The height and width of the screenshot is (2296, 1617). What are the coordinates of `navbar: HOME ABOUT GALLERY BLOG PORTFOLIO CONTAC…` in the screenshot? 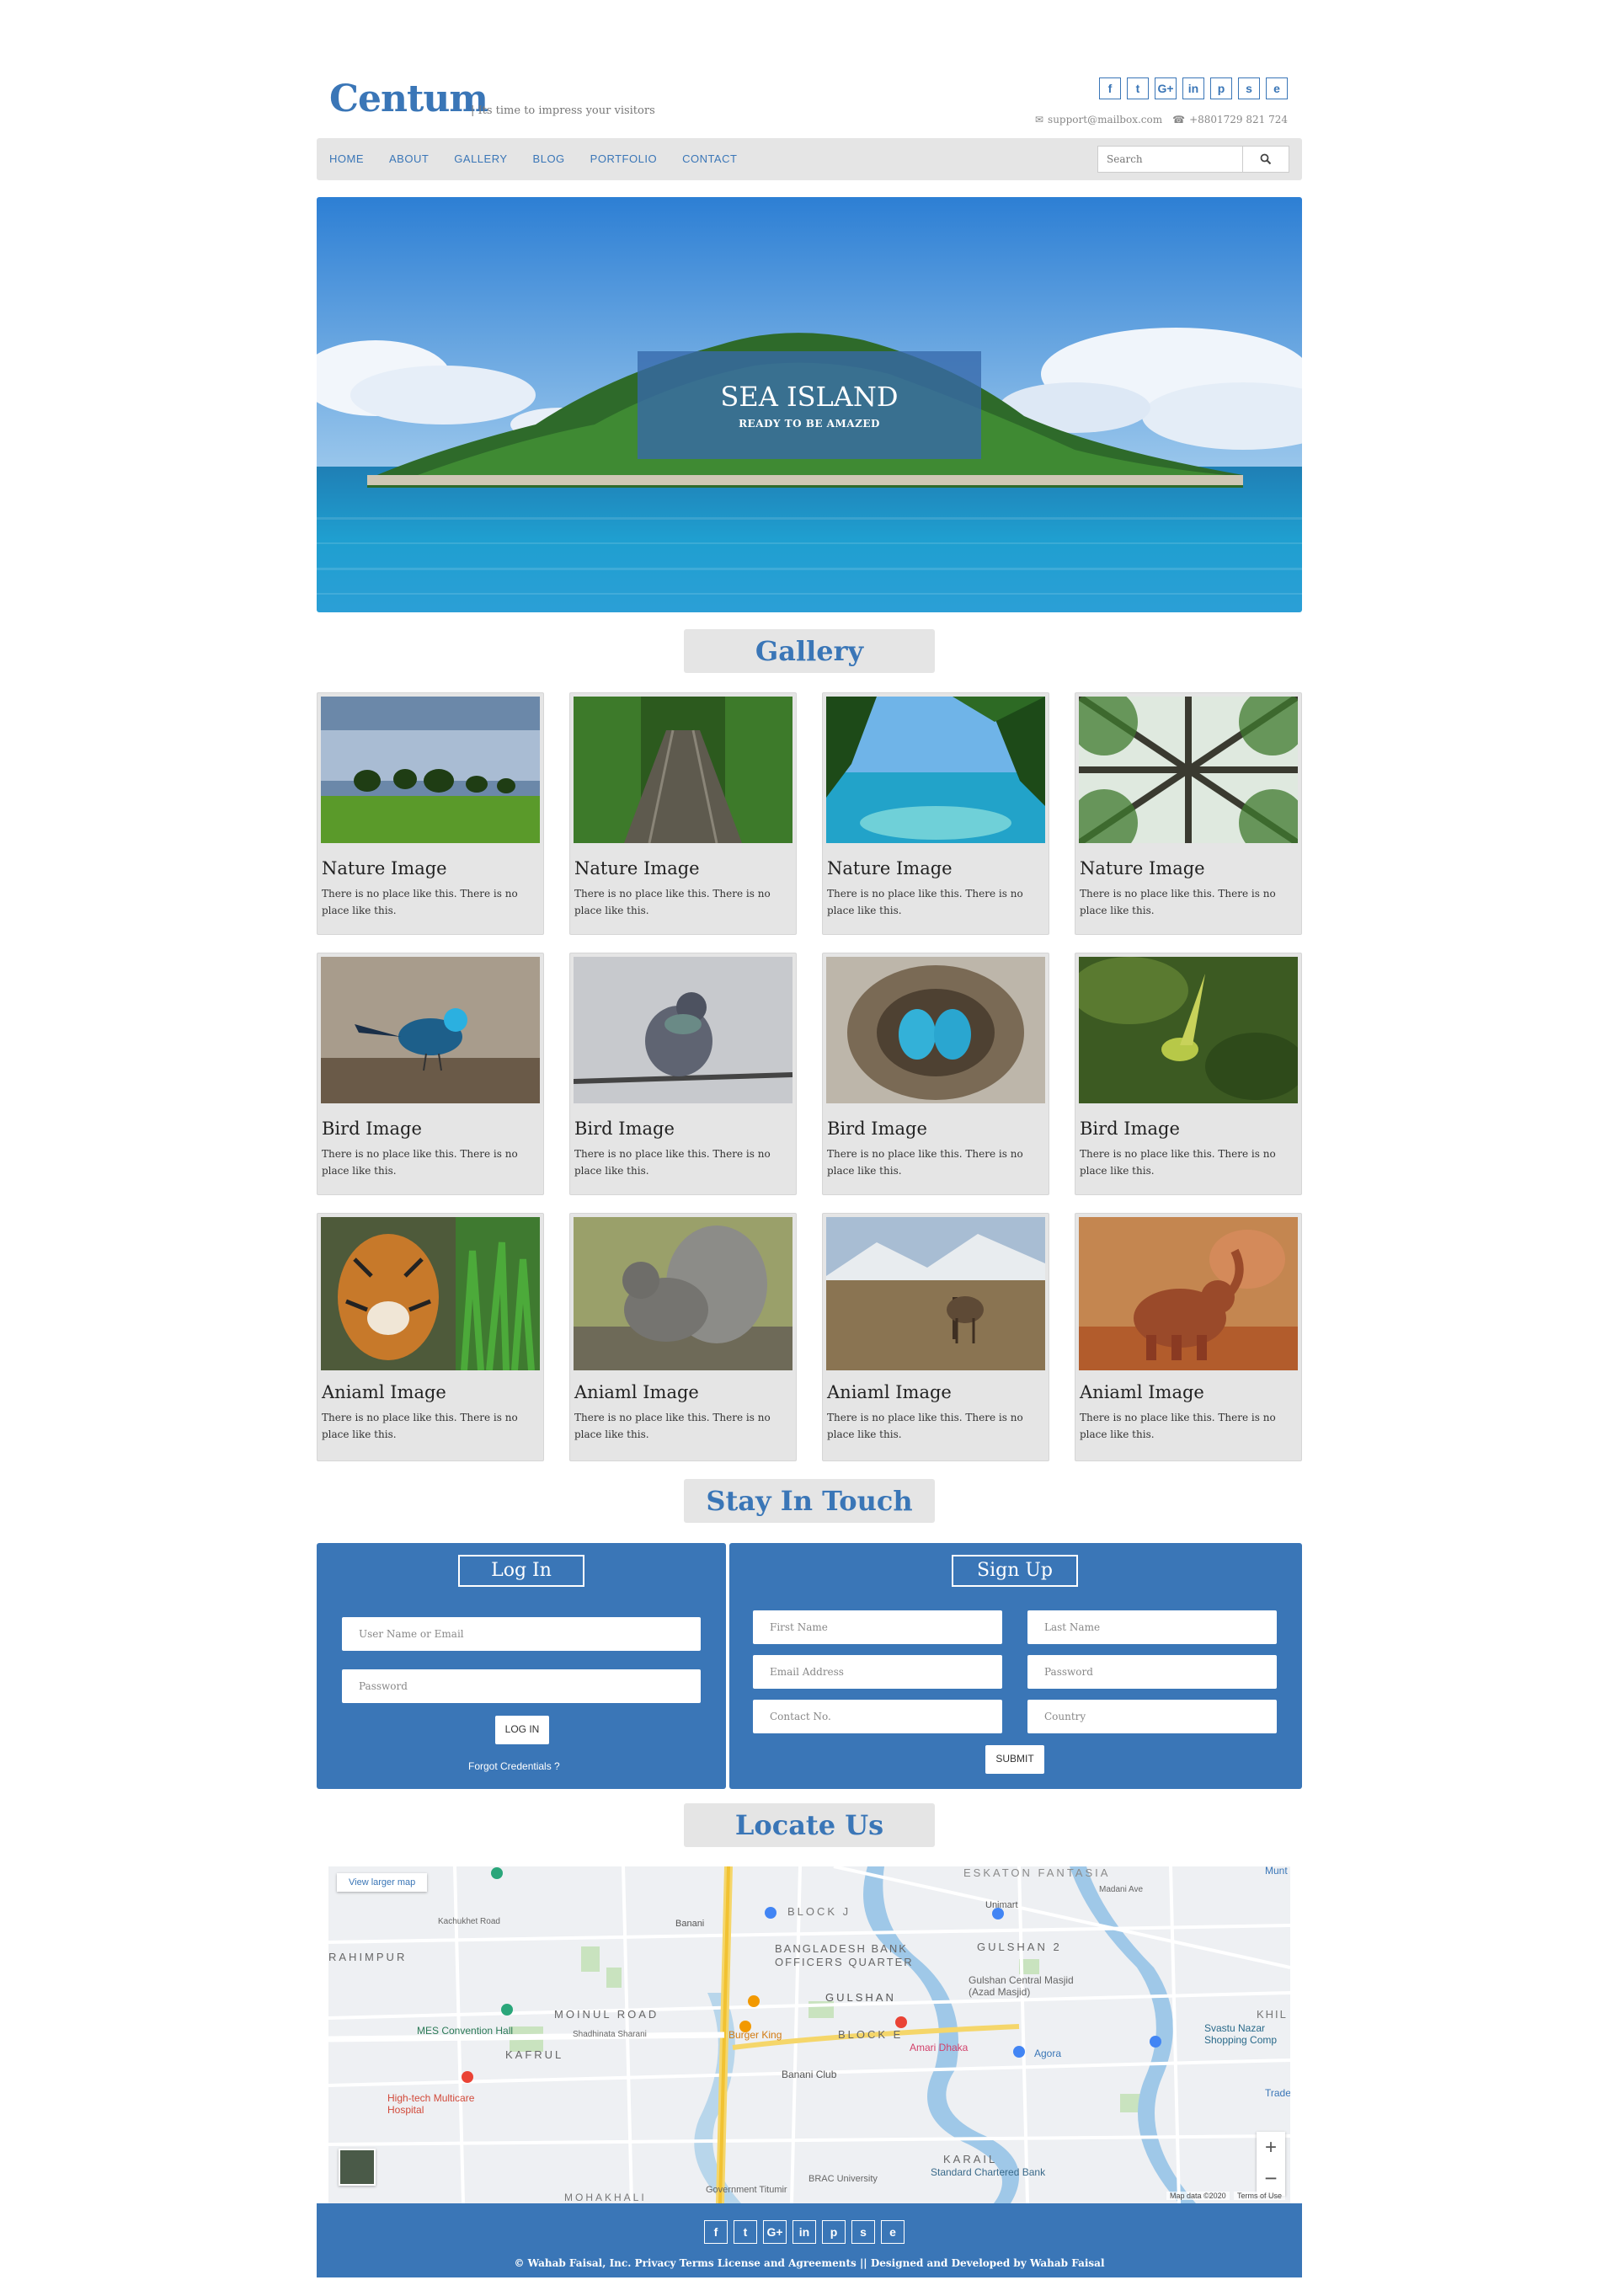 It's located at (809, 159).